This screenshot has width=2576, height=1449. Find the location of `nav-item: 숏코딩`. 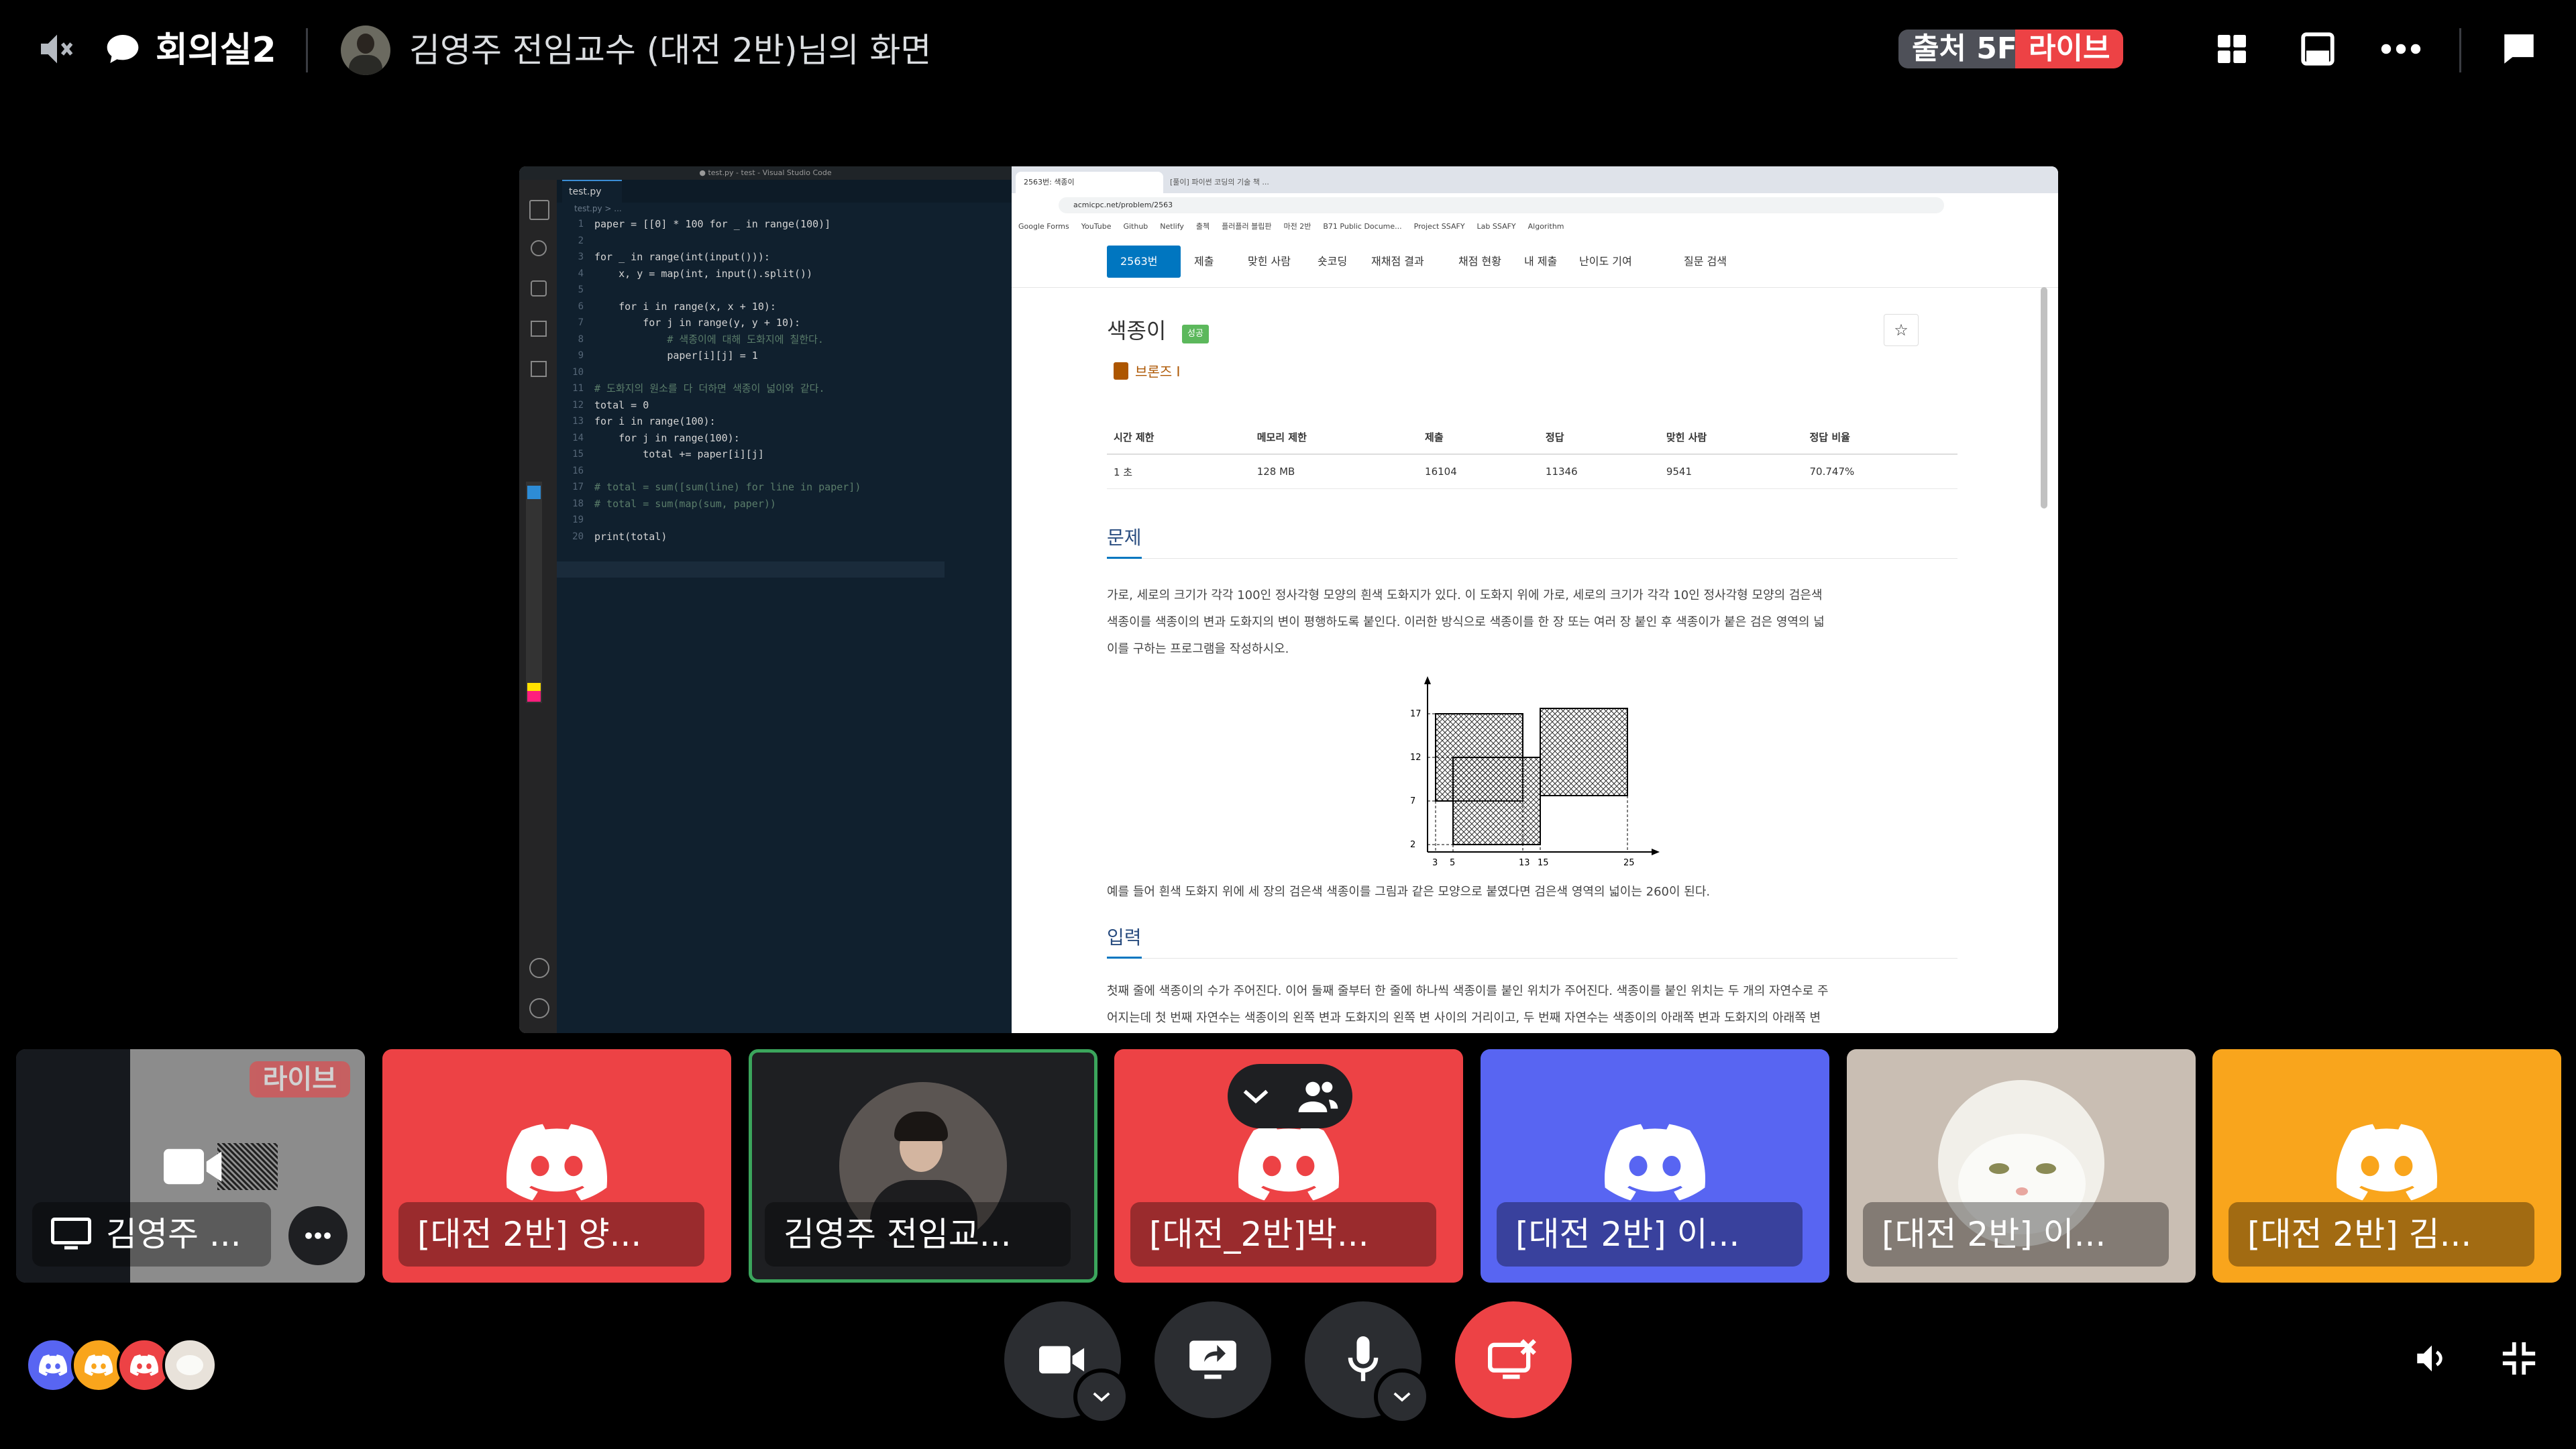

nav-item: 숏코딩 is located at coordinates (1332, 262).